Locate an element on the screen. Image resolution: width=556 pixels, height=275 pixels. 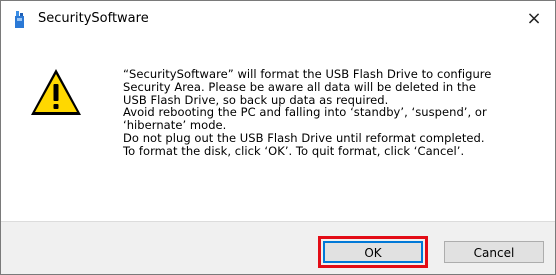
close-icon: × is located at coordinates (534, 18).